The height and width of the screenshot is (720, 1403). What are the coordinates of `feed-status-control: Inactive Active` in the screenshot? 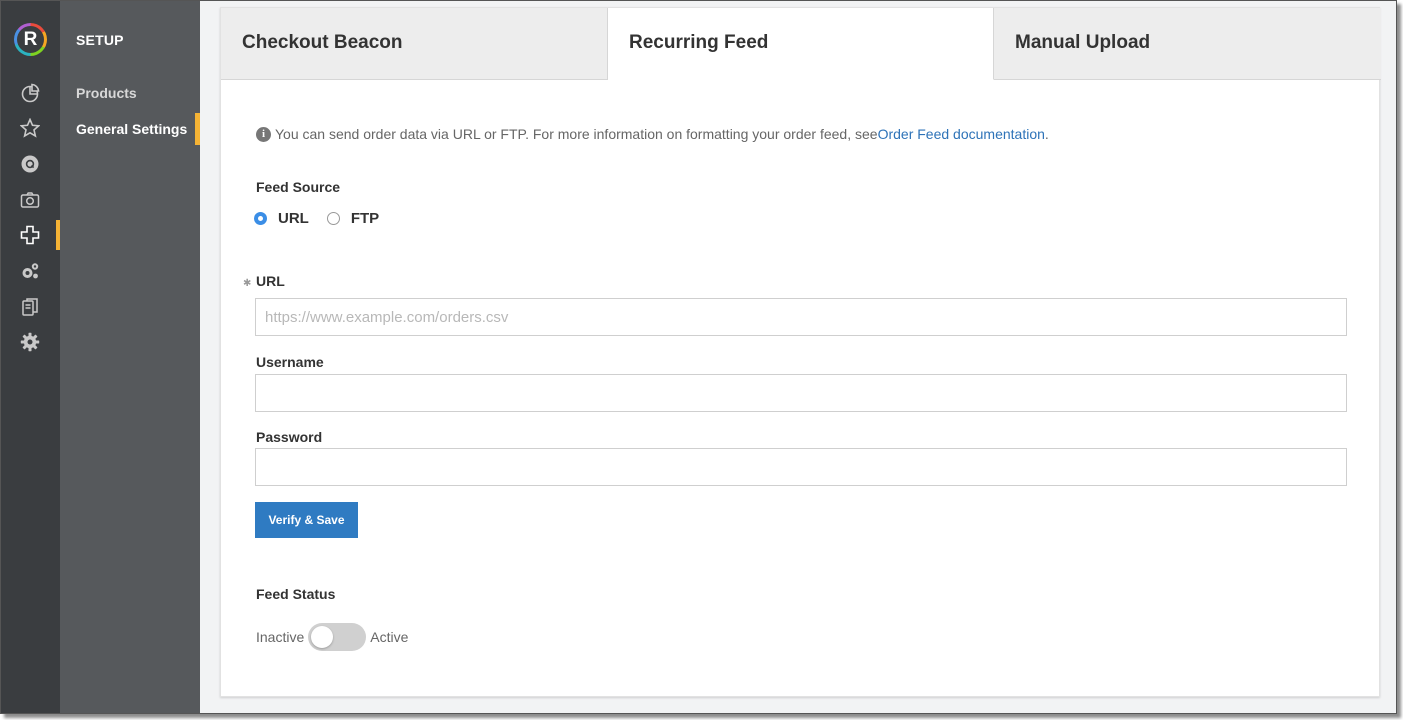 It's located at (332, 637).